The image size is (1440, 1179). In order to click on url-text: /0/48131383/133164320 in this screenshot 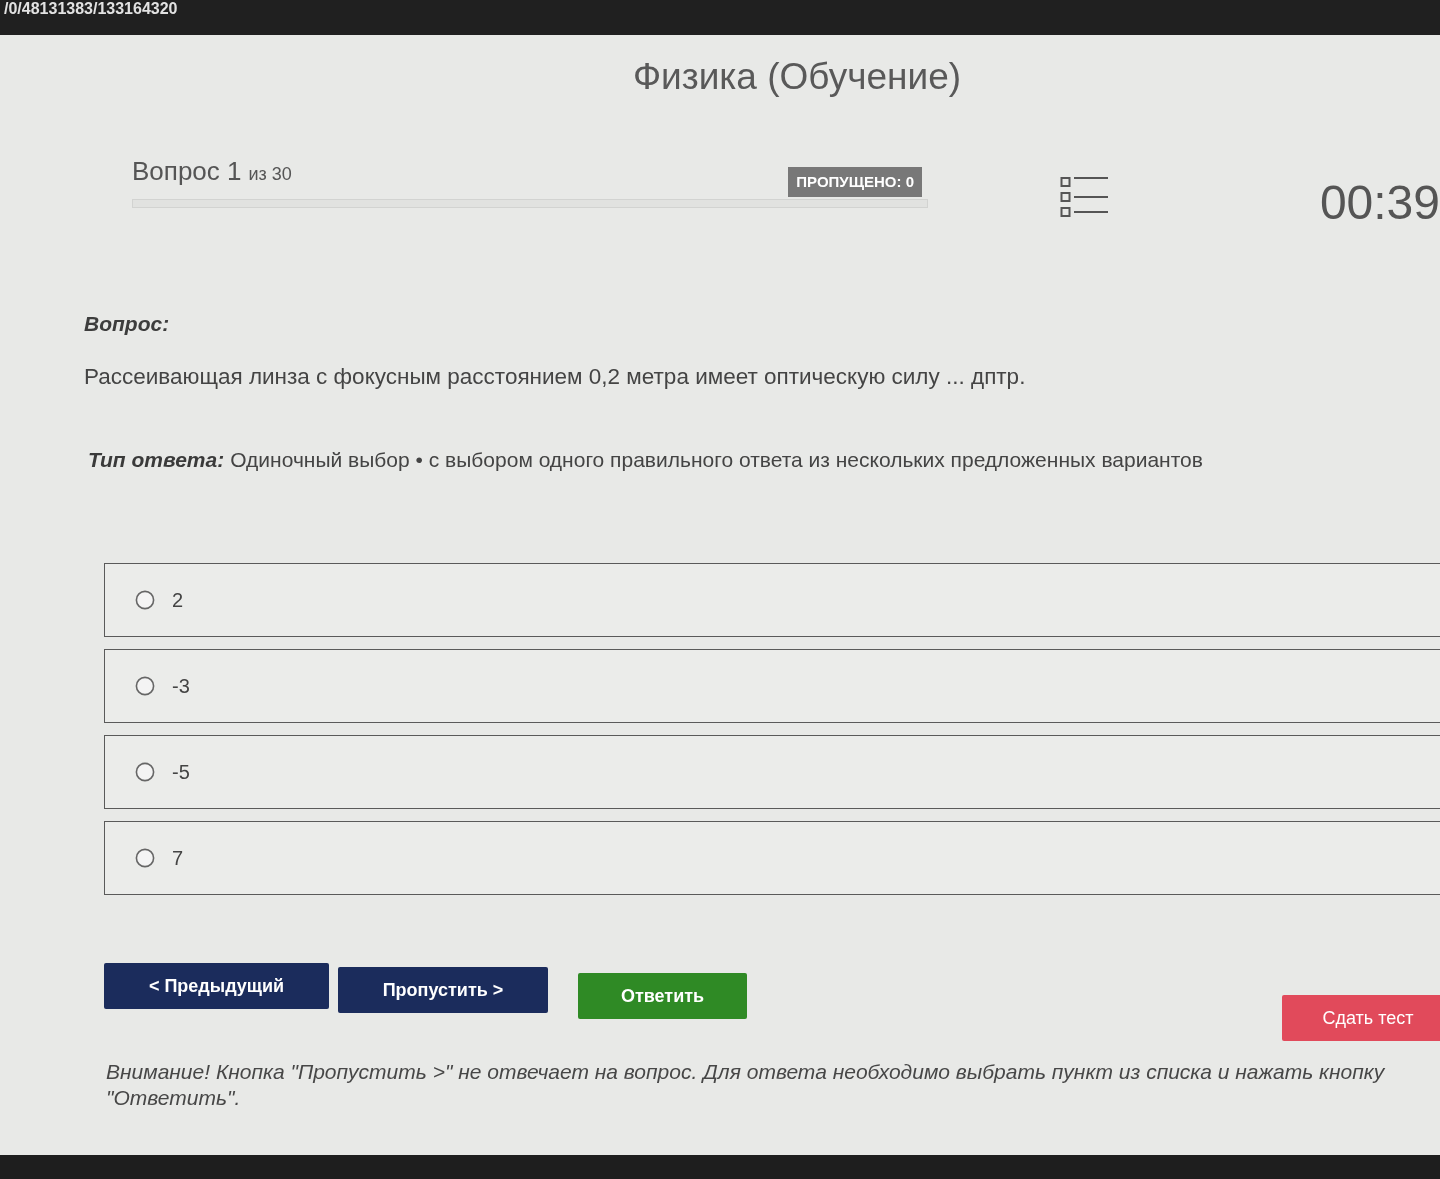, I will do `click(90, 9)`.